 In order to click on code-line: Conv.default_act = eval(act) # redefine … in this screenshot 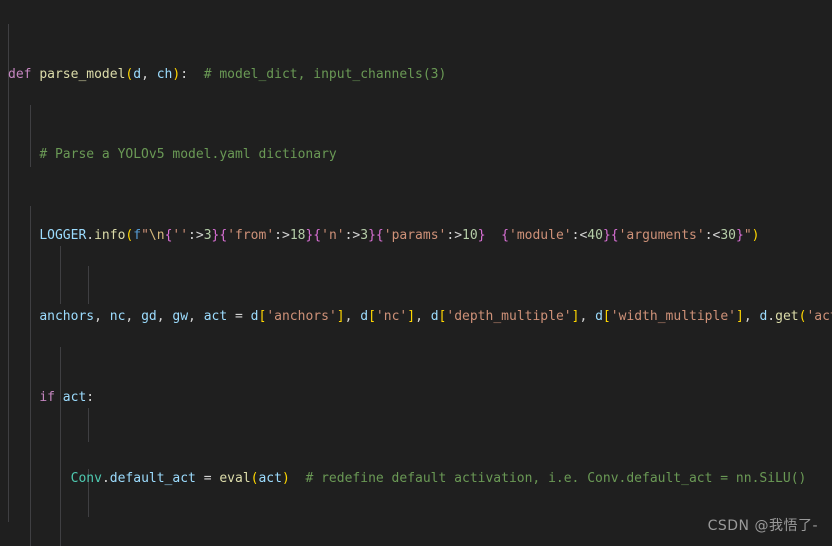, I will do `click(416, 479)`.